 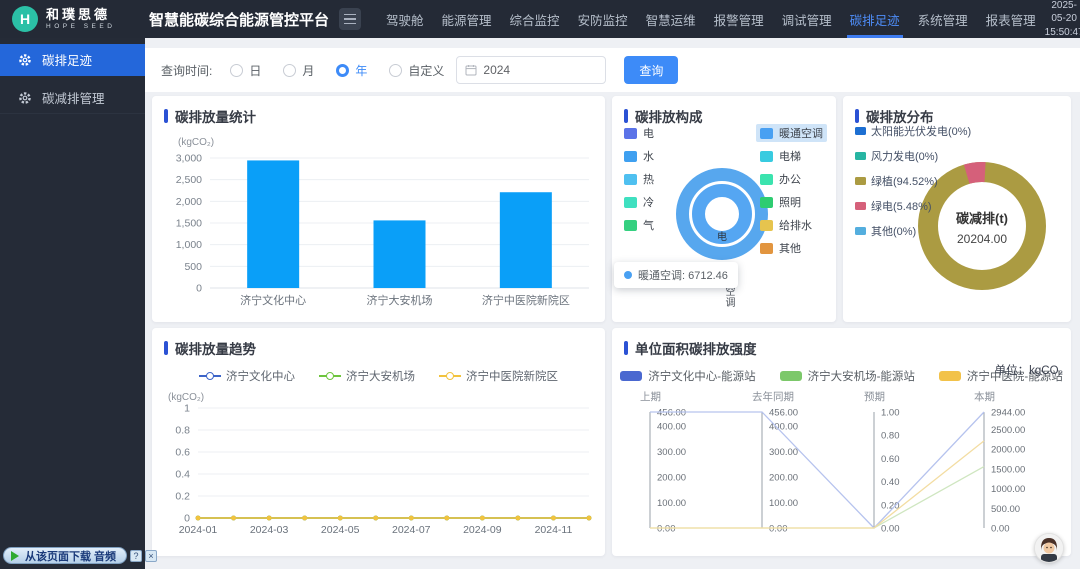 I want to click on download-close-button: ×, so click(x=151, y=555).